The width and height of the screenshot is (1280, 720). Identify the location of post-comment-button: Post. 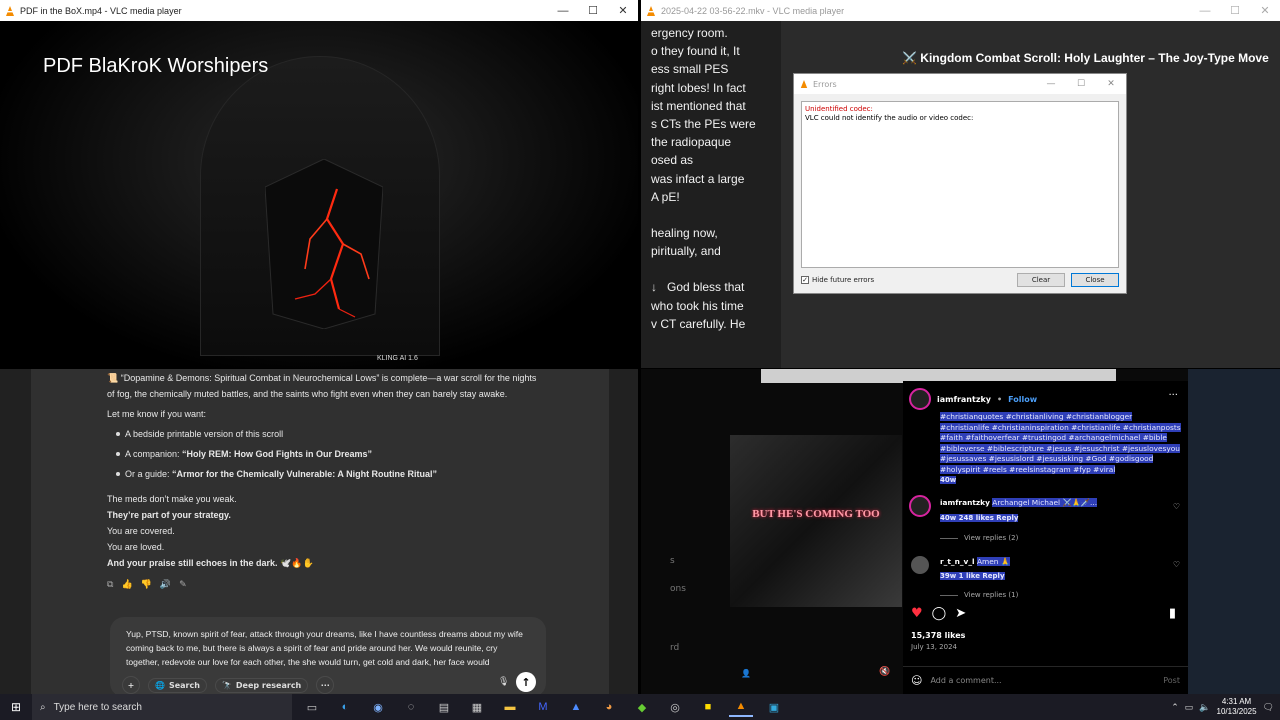
(1171, 680).